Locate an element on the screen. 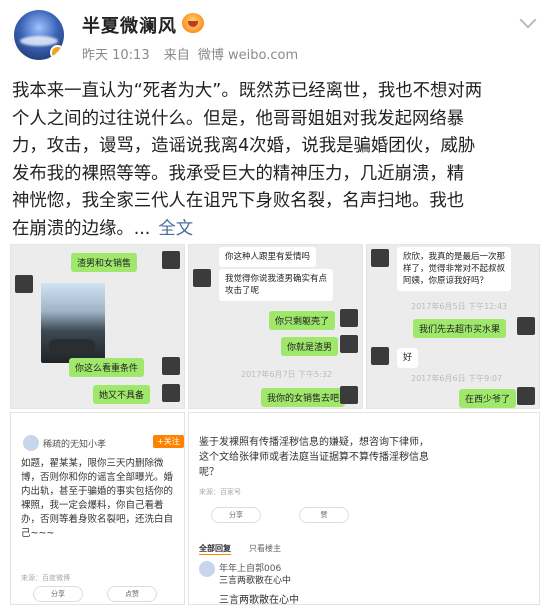  post-line: 力，攻击，谩骂，造谣说我离4次婚，说我是骗婚团伙，威胁 is located at coordinates (244, 146).